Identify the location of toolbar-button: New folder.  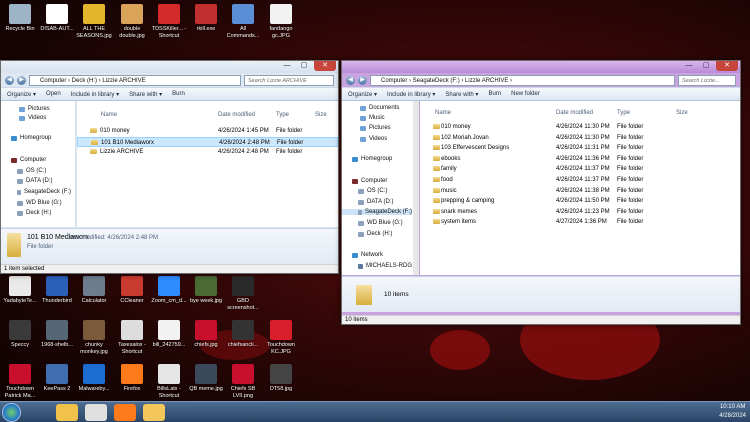
(525, 94).